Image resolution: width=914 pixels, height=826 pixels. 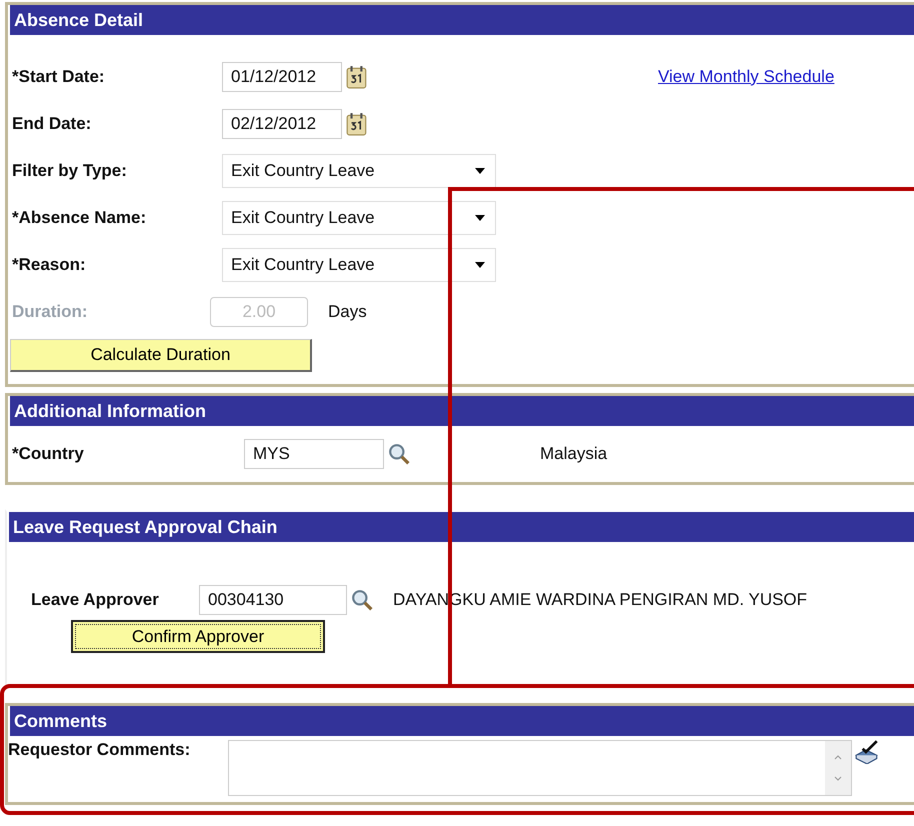 I want to click on field-label: *Reason:, so click(x=49, y=264).